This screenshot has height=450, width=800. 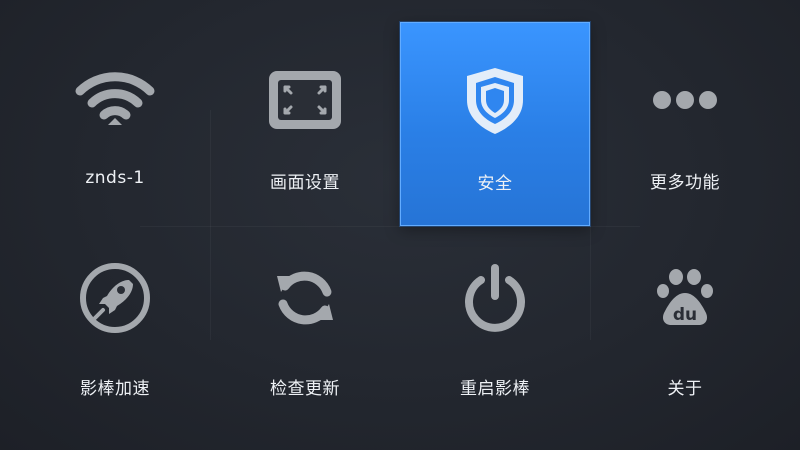 I want to click on menu-item-label: 安全, so click(x=495, y=184).